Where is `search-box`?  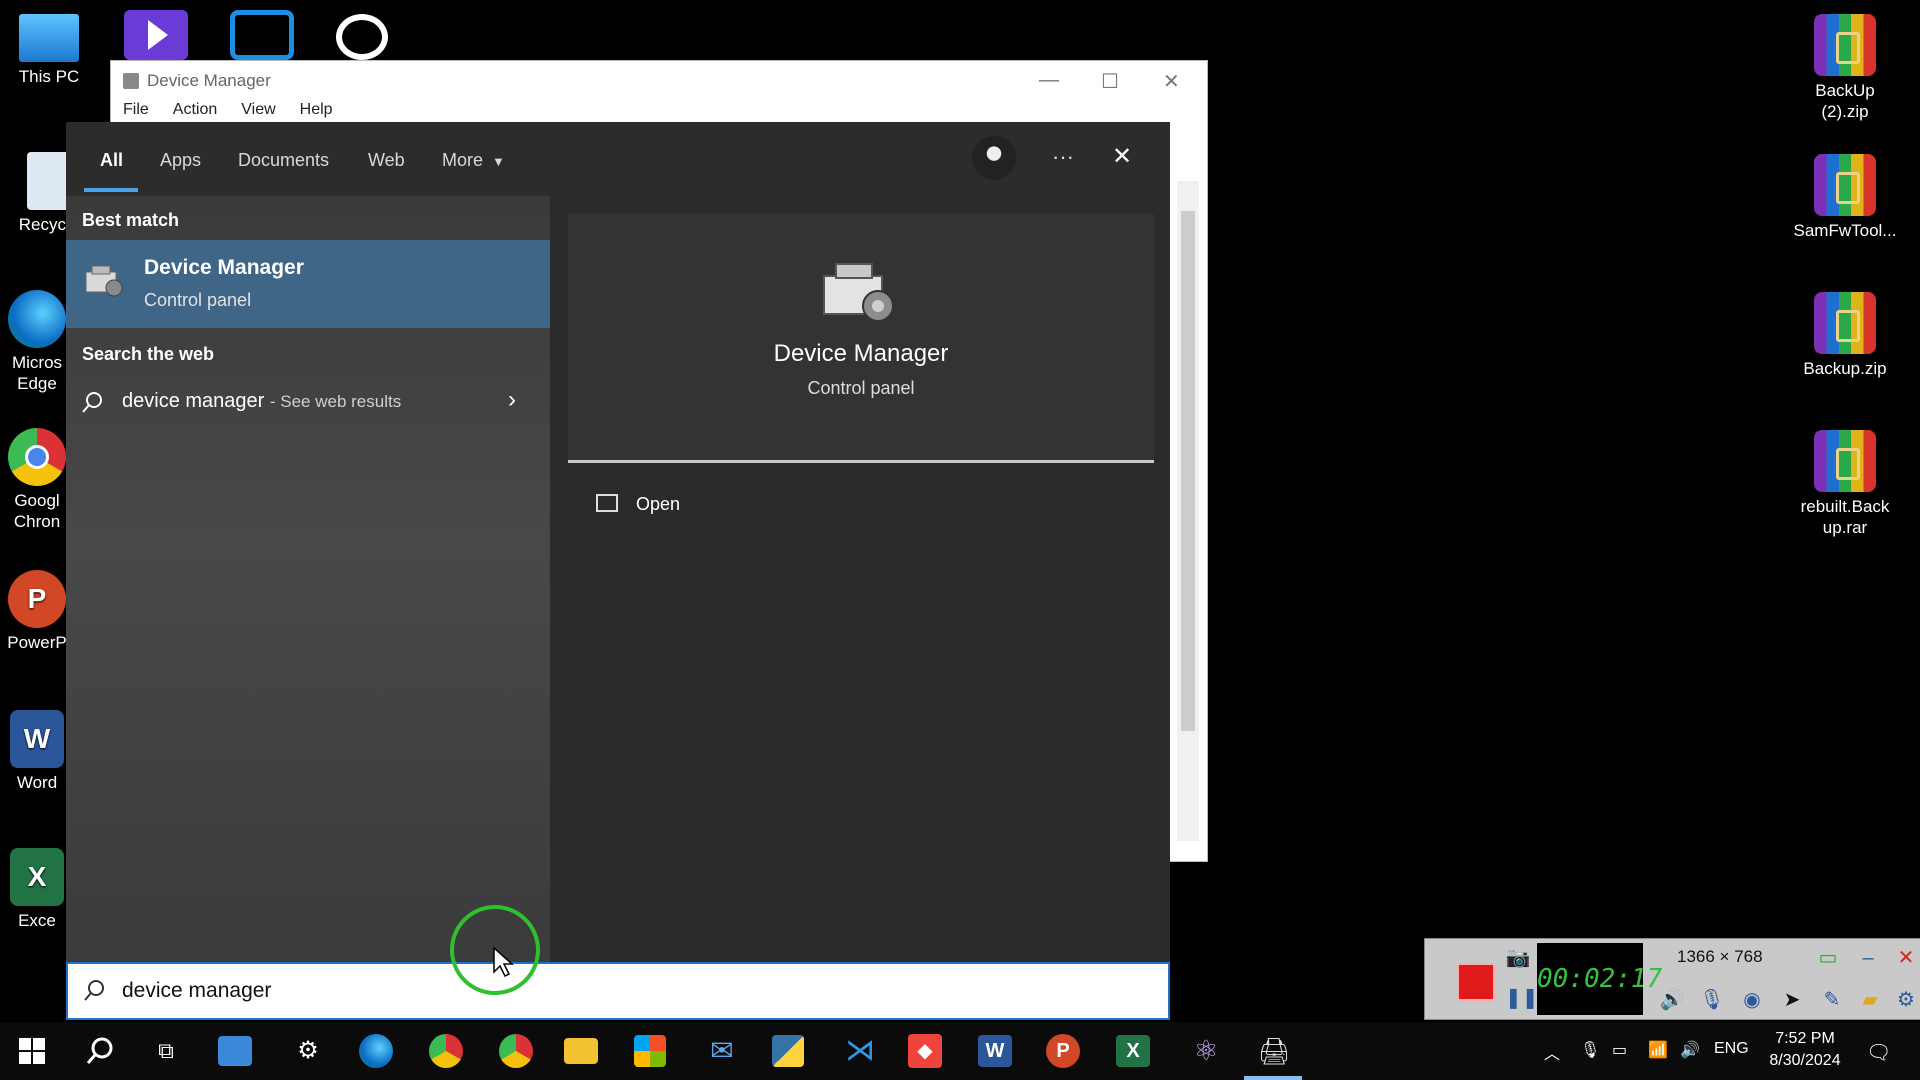
search-box is located at coordinates (618, 991).